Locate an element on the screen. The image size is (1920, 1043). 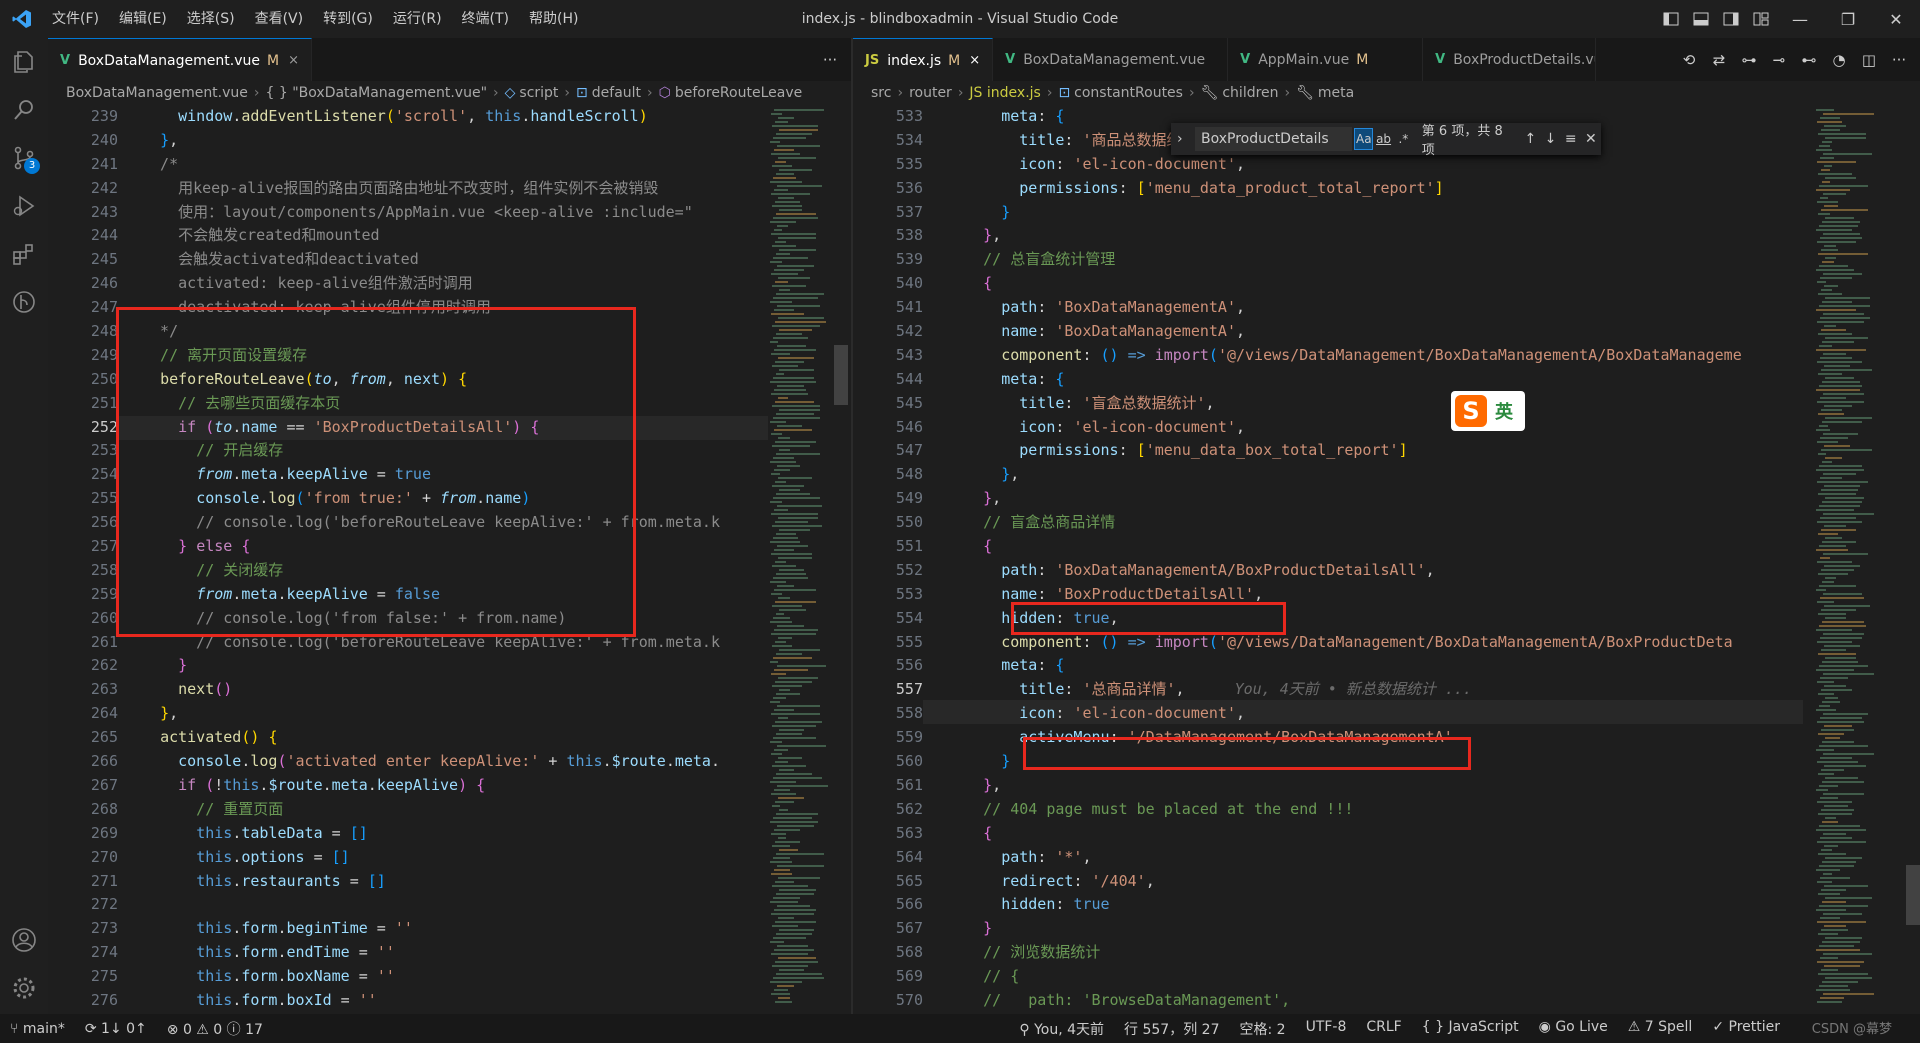
code-line: 250 beforeRouteLeave(to, from, next) { is located at coordinates (384, 380).